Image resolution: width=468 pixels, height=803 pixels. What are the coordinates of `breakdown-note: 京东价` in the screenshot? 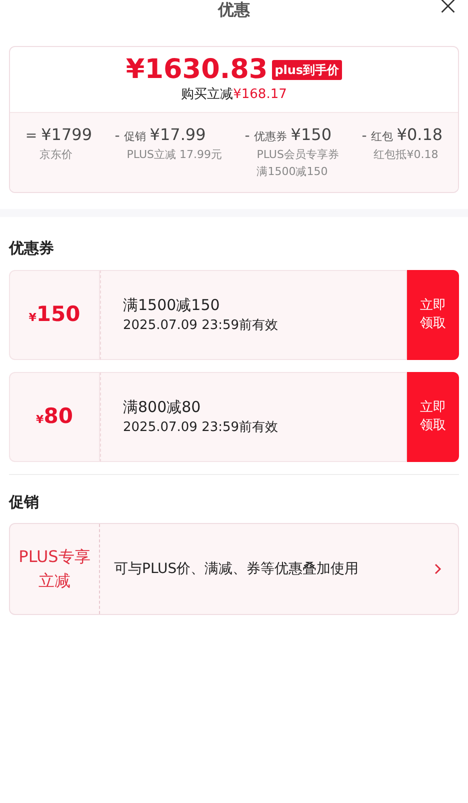 It's located at (56, 155).